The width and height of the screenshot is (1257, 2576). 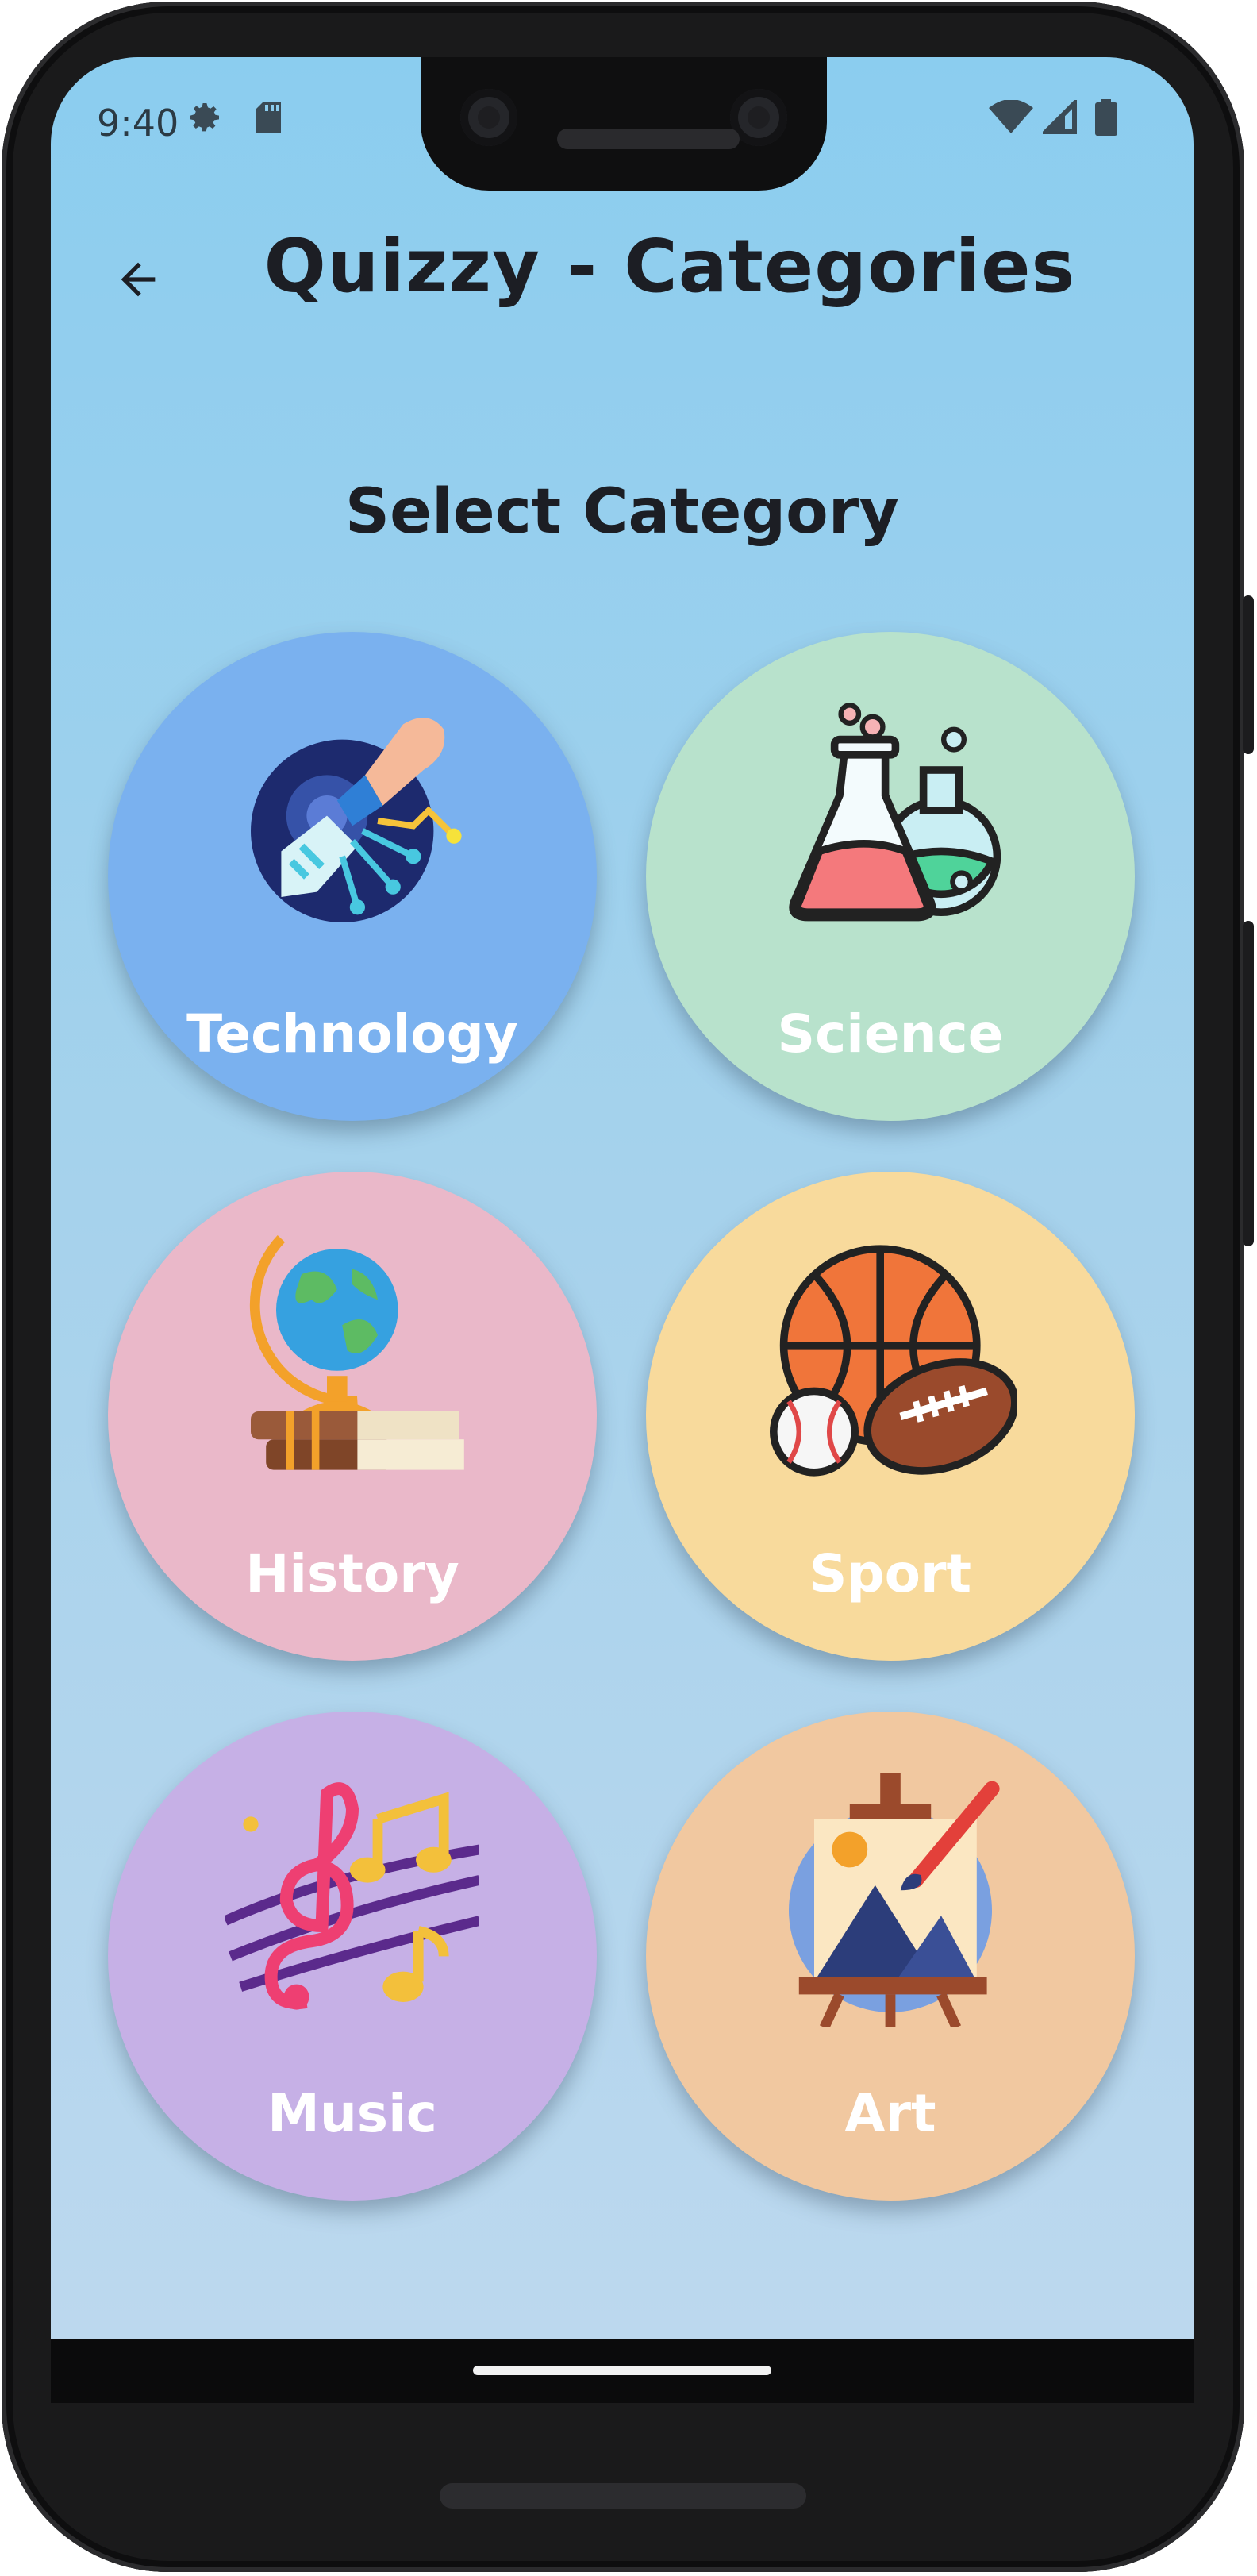 What do you see at coordinates (895, 812) in the screenshot?
I see `chemistry-flasks-icon` at bounding box center [895, 812].